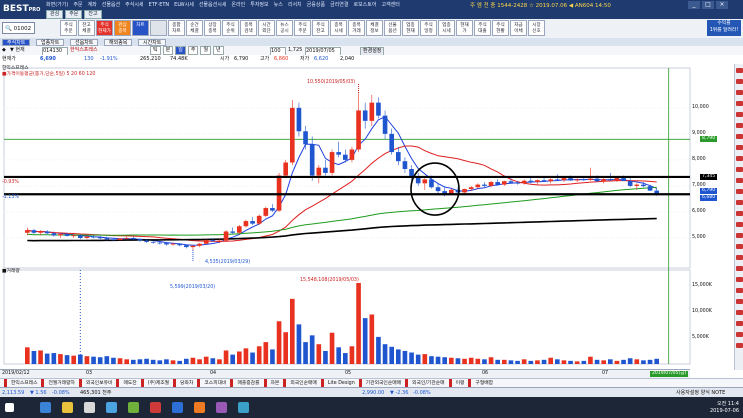 This screenshot has height=418, width=743. What do you see at coordinates (243, 407) in the screenshot?
I see `best-pro-app-icon` at bounding box center [243, 407].